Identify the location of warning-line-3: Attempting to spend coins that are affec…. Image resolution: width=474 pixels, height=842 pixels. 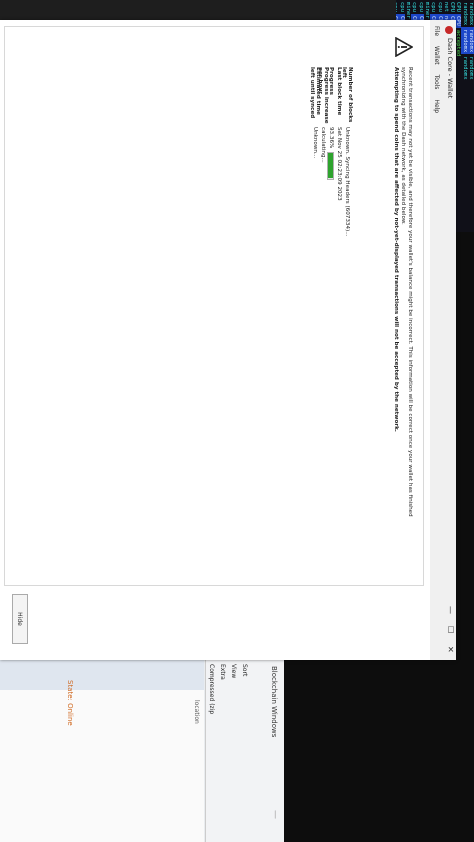
(396, 249).